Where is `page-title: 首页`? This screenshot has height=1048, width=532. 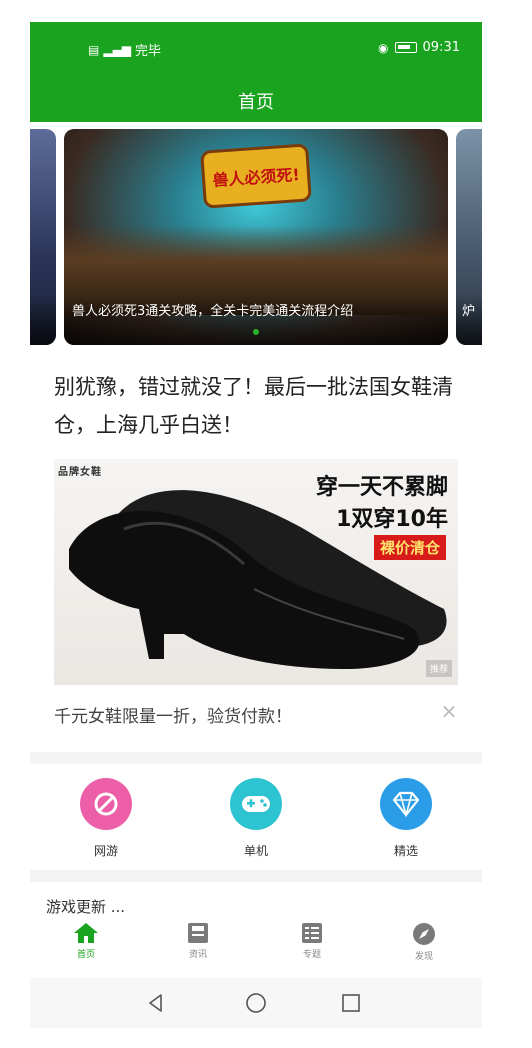 page-title: 首页 is located at coordinates (256, 102).